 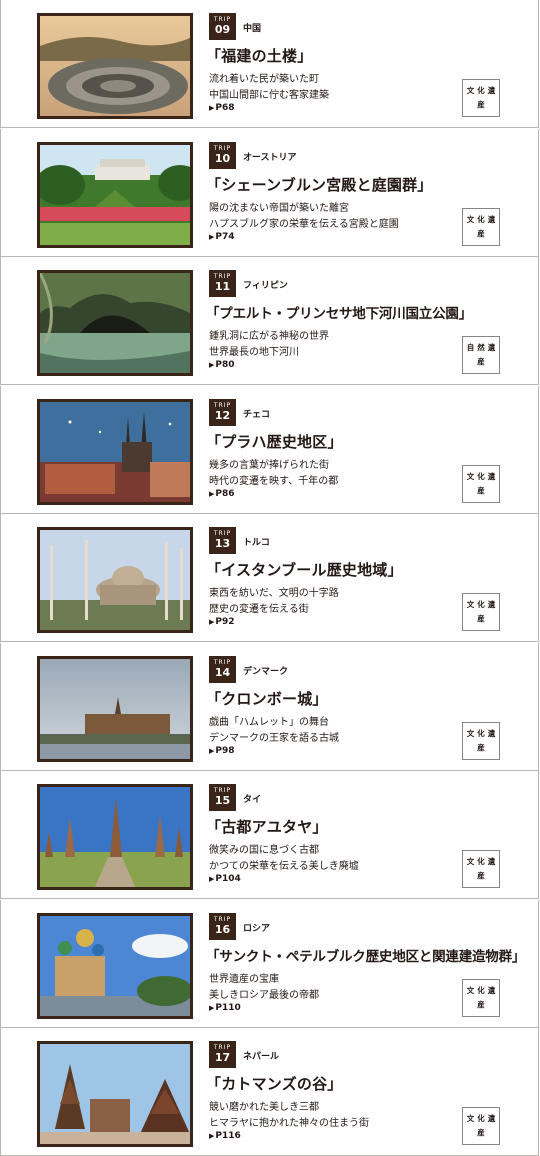 What do you see at coordinates (264, 995) in the screenshot?
I see `description-line-2: 美しきロシア最後の帝都` at bounding box center [264, 995].